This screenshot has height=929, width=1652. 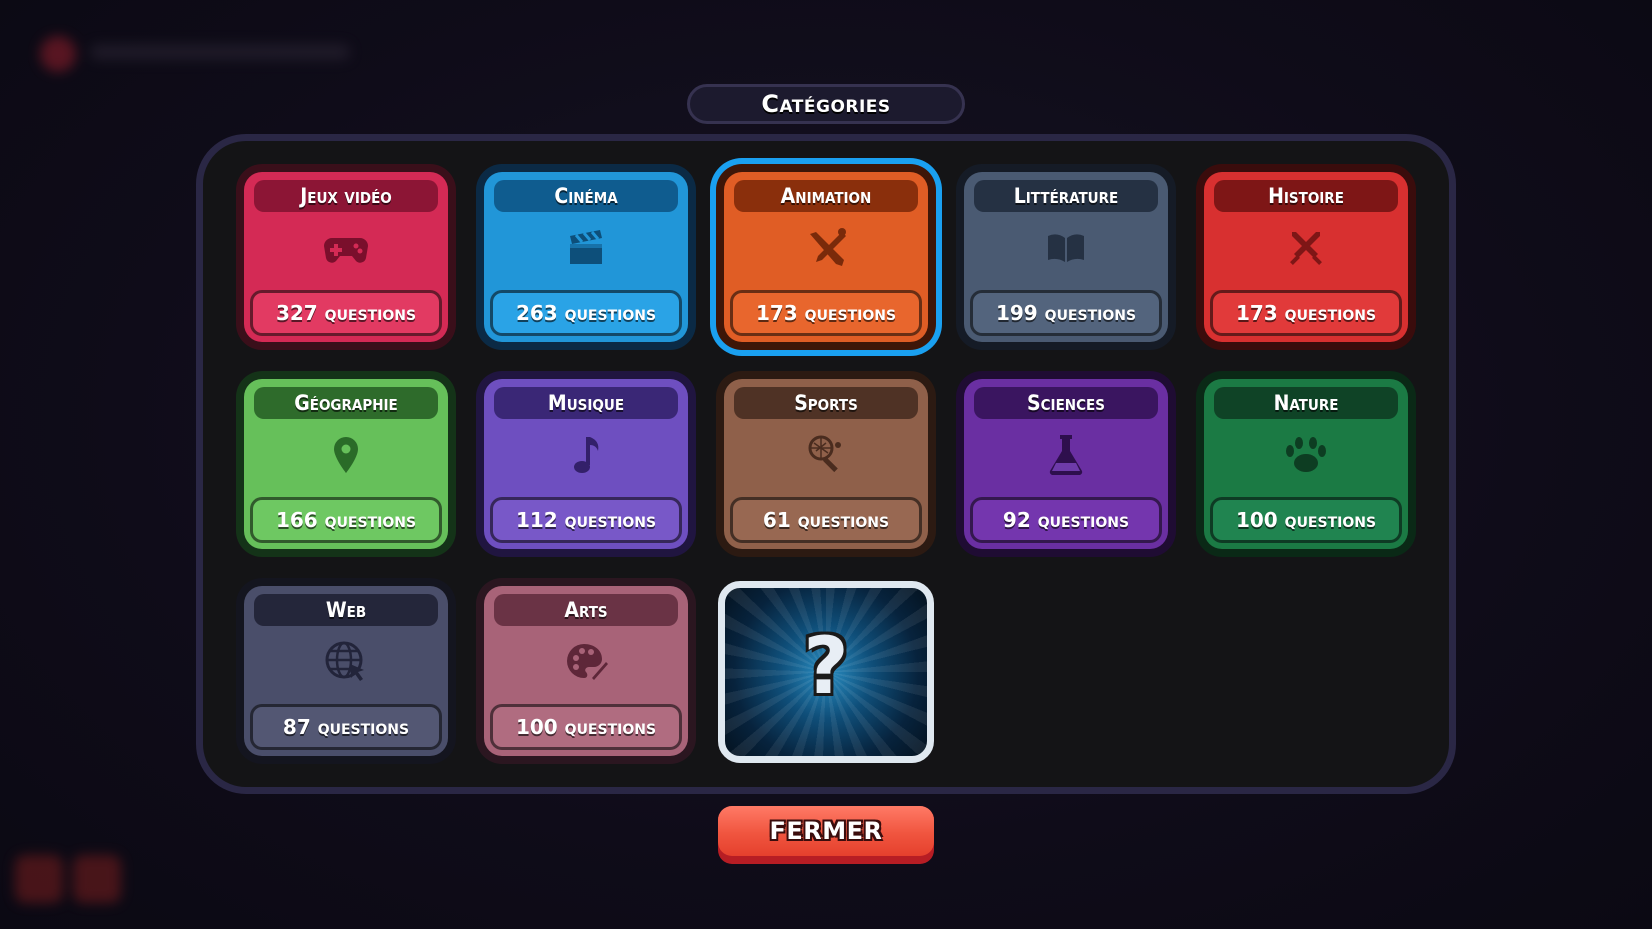 What do you see at coordinates (1066, 520) in the screenshot?
I see `question-count: 92 questions` at bounding box center [1066, 520].